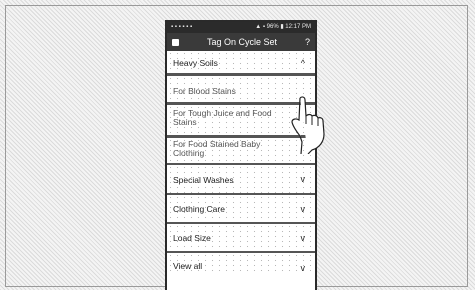 The image size is (475, 290). I want to click on chevron-up-icon: ^, so click(302, 63).